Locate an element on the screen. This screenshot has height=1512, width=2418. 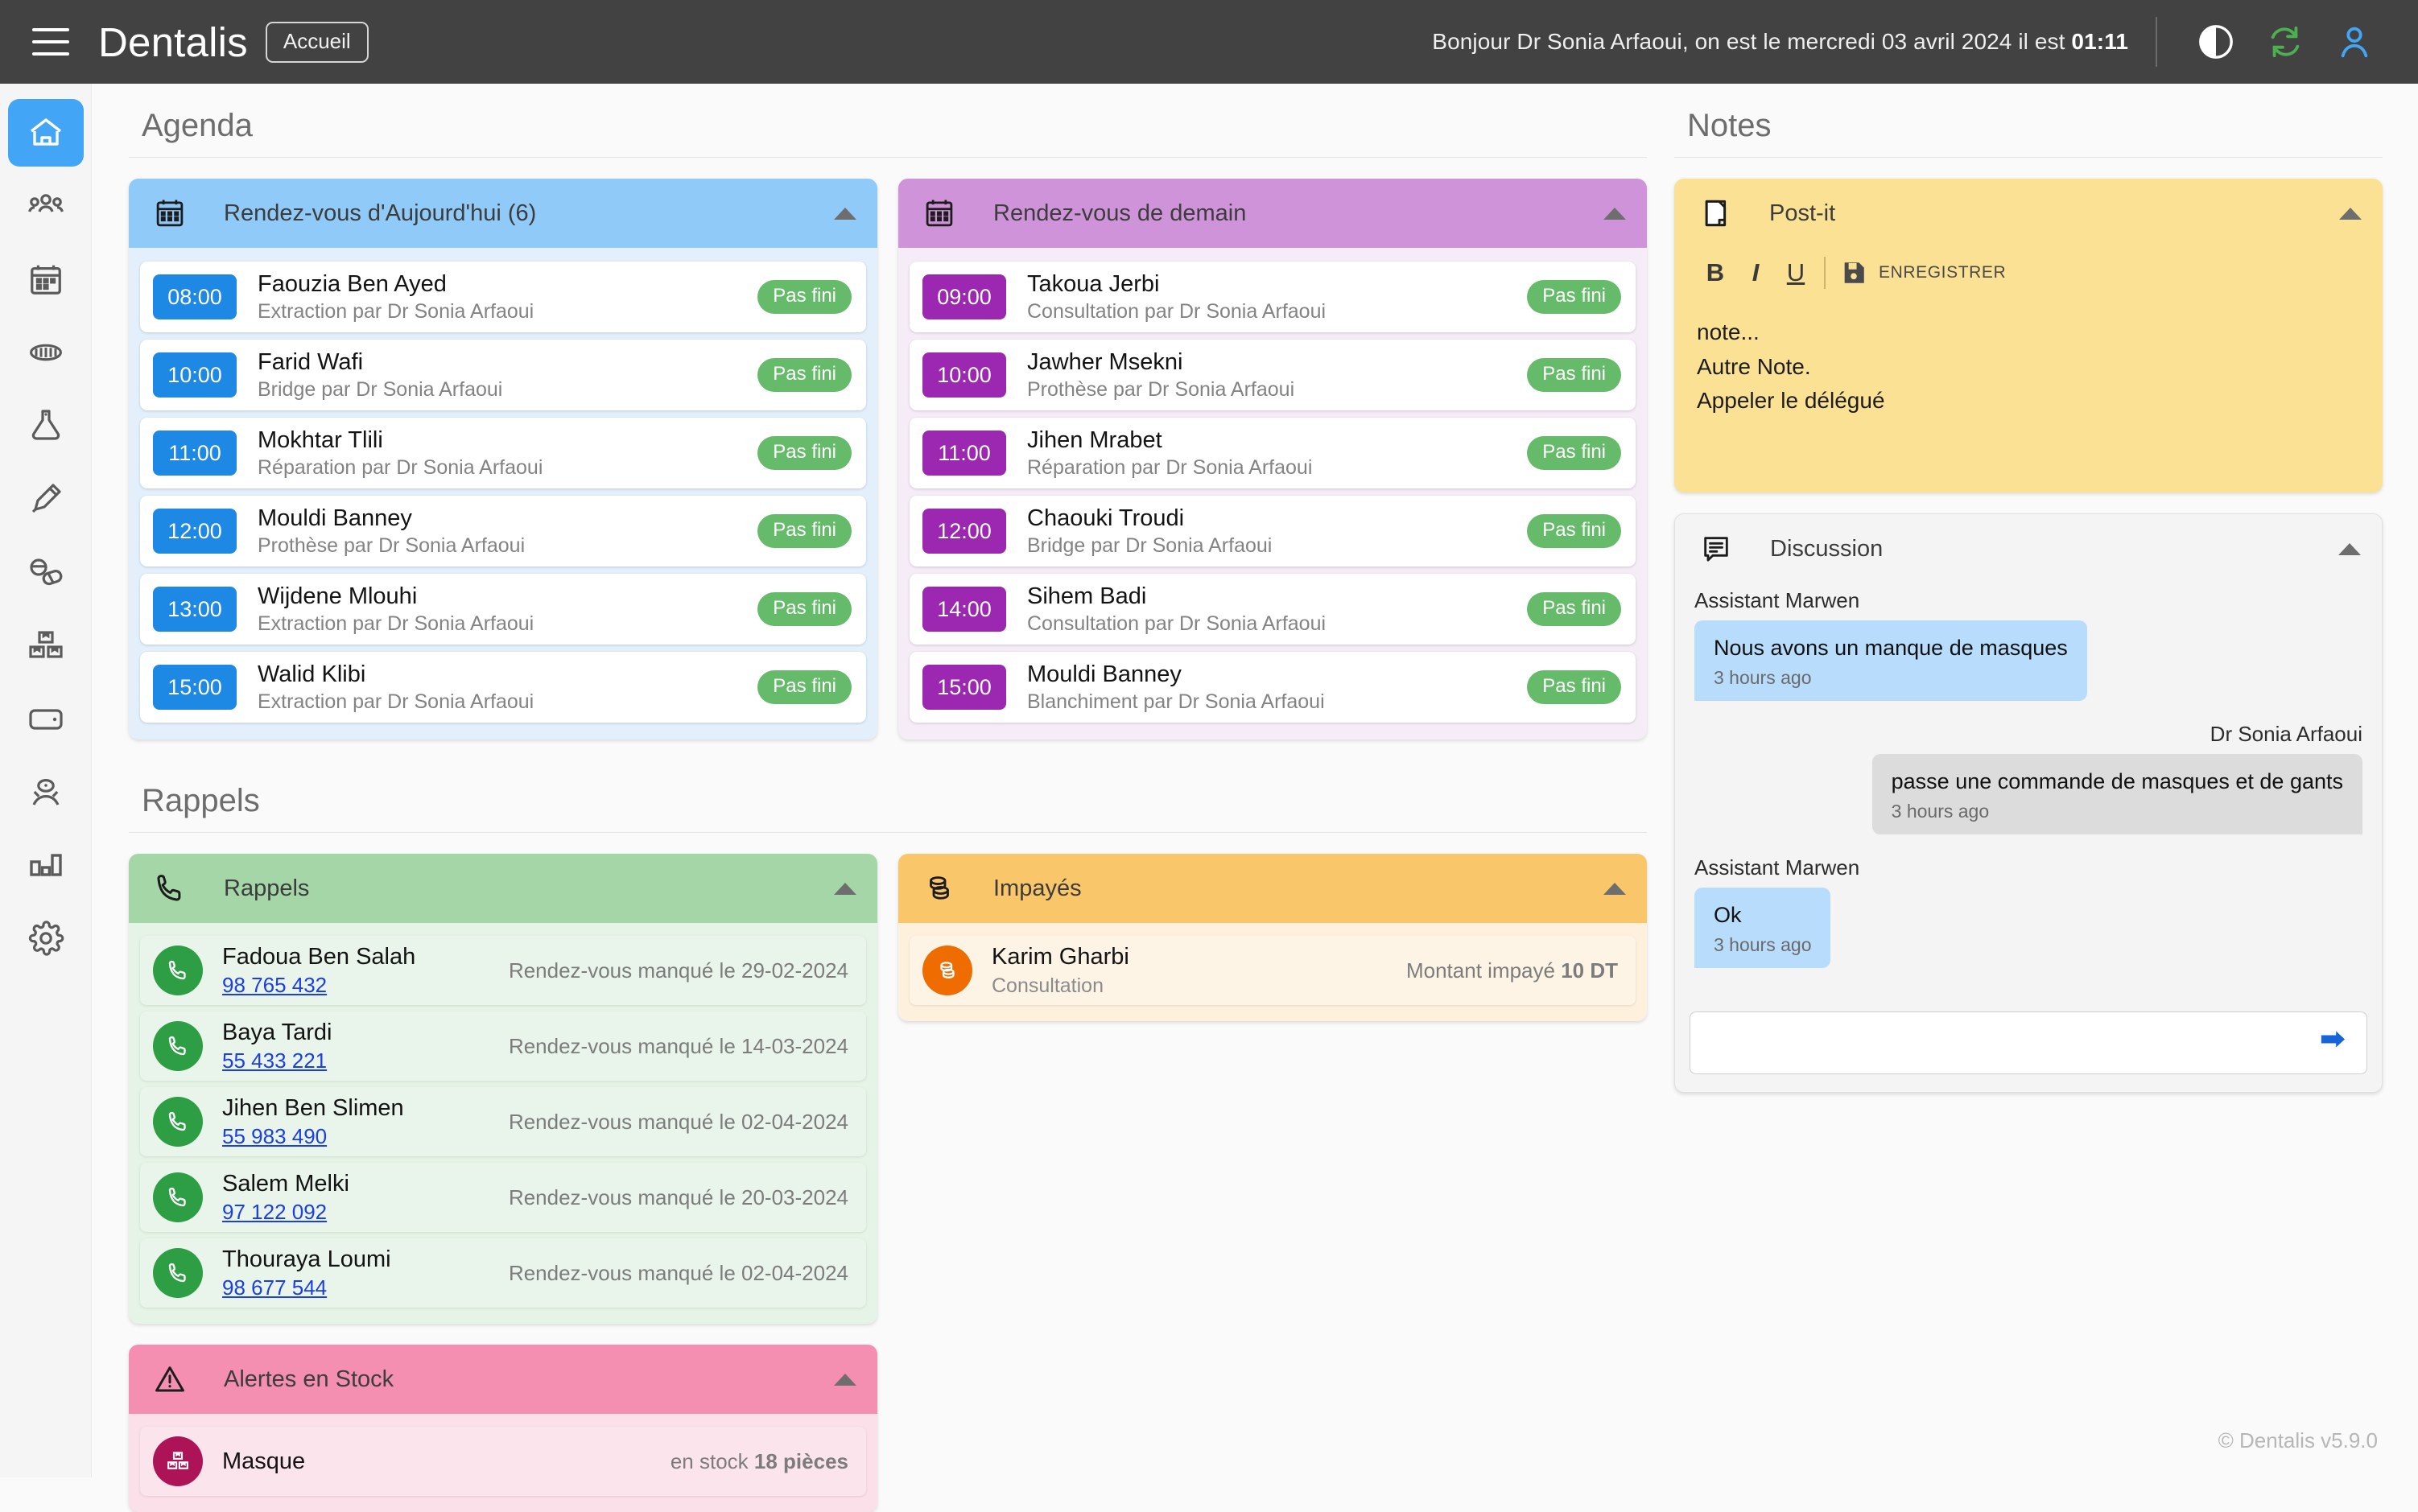
stock-panel-header: Alertes en Stock is located at coordinates (503, 1379).